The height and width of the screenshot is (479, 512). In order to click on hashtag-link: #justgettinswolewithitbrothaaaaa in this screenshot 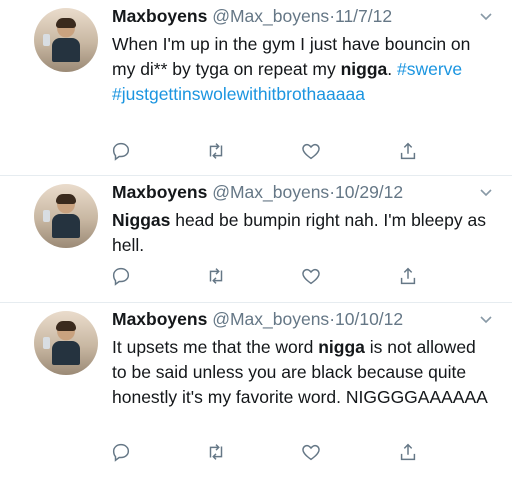, I will do `click(238, 94)`.